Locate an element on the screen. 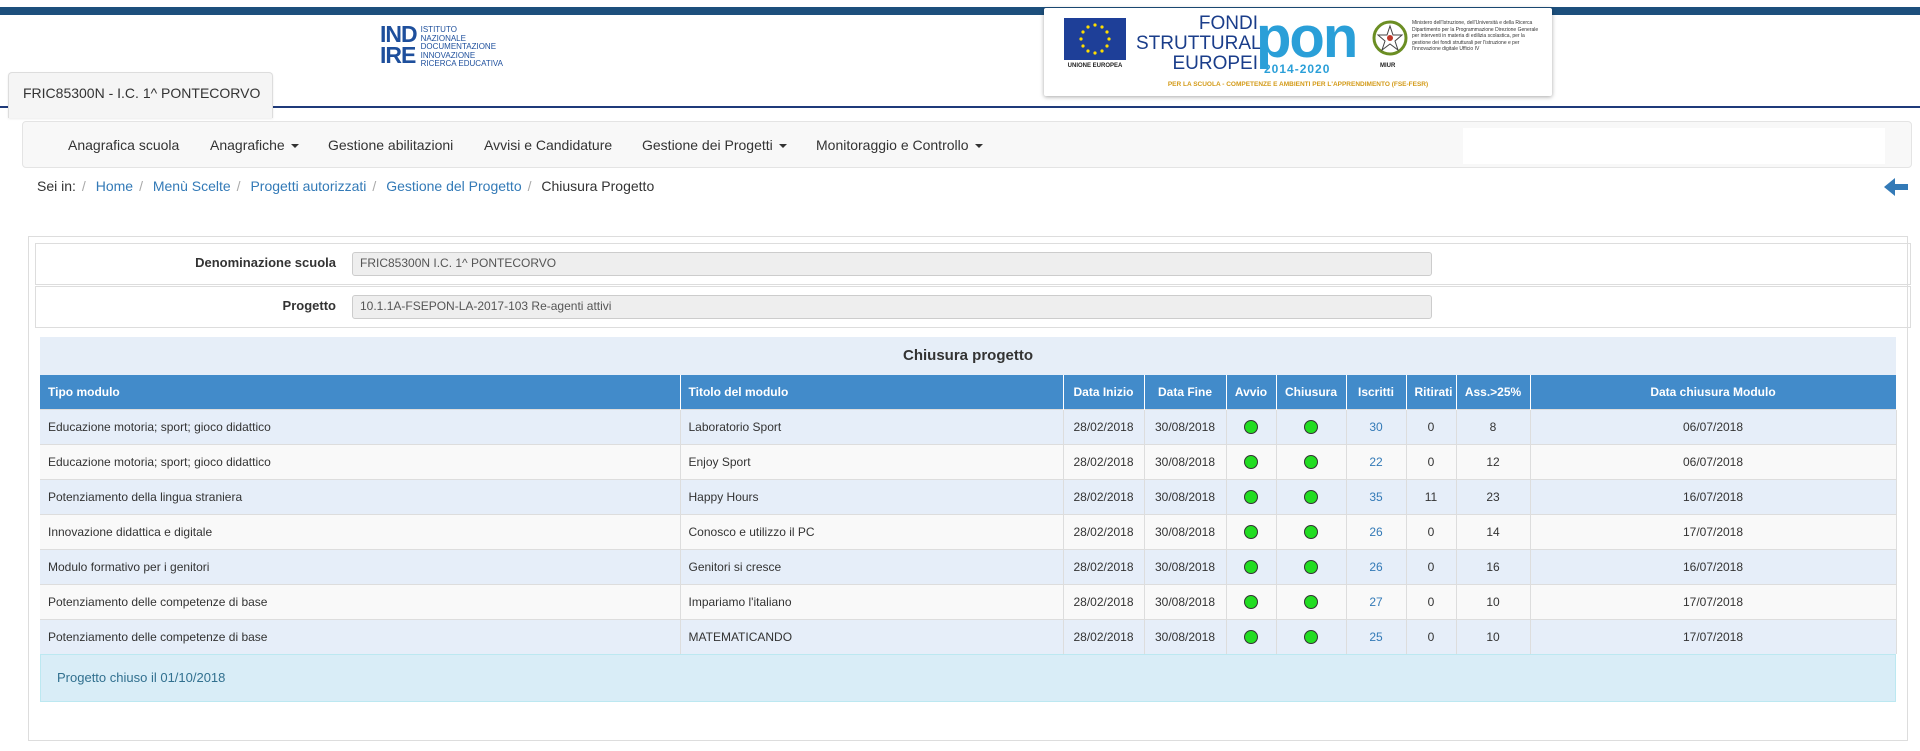 The width and height of the screenshot is (1920, 751). cell-iscritti: 30 is located at coordinates (1376, 426).